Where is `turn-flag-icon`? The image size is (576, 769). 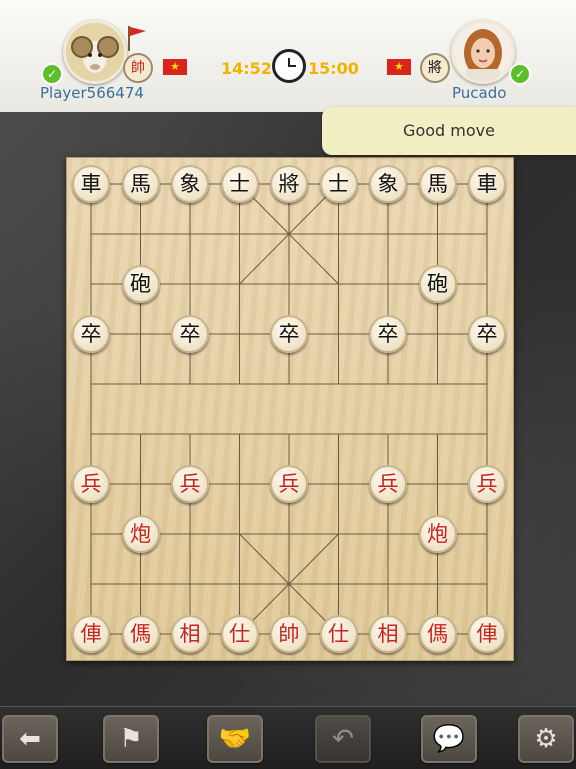
turn-flag-icon is located at coordinates (137, 38).